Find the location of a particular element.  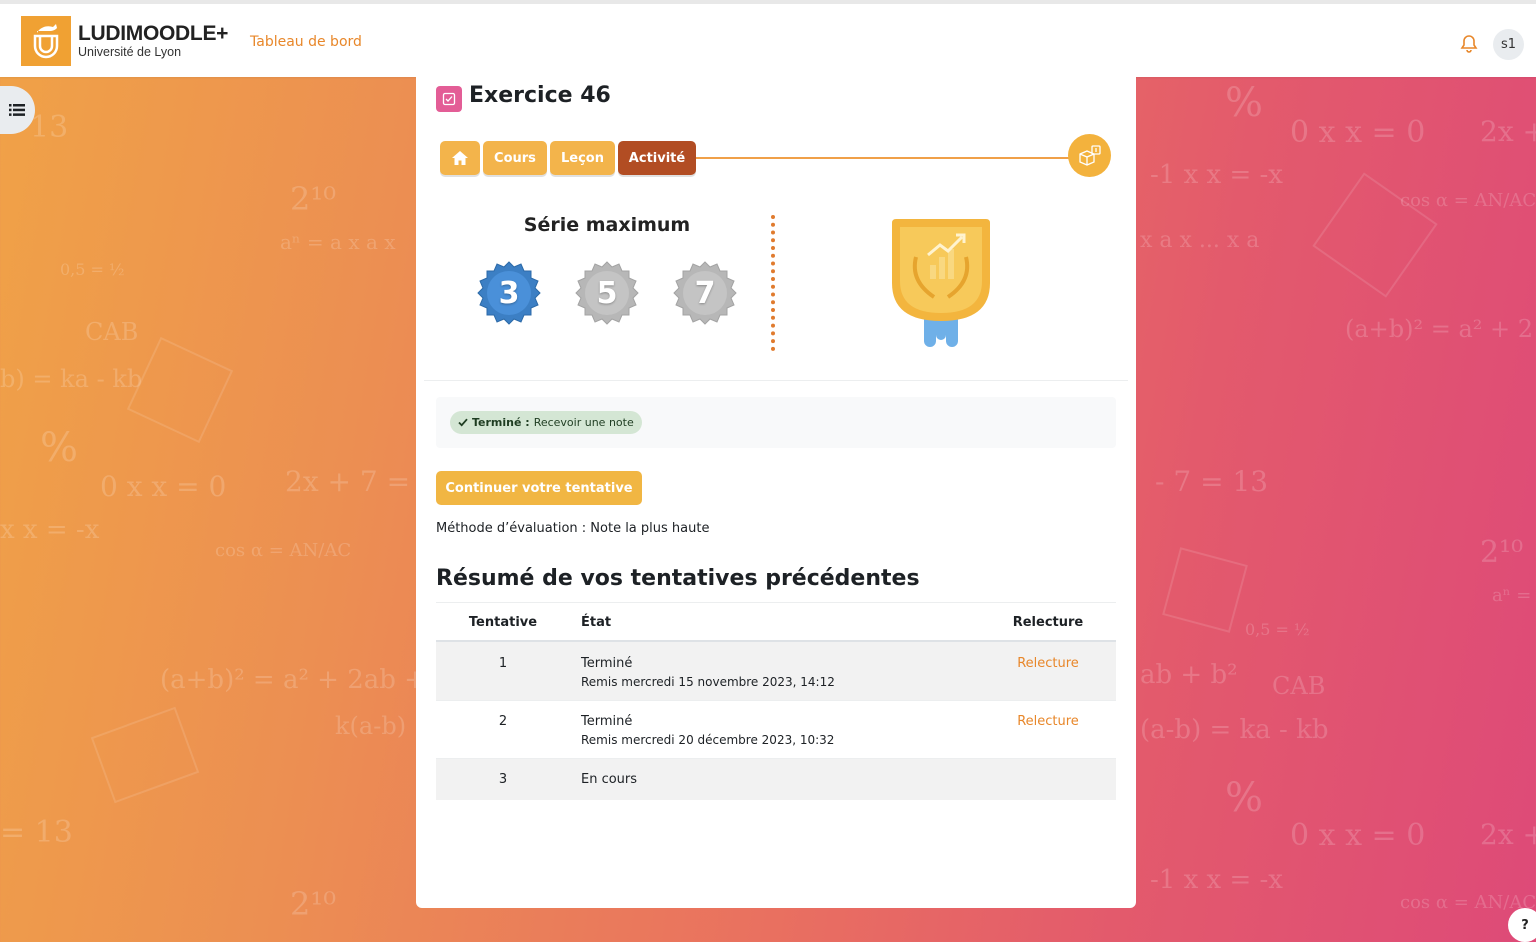

brand-logo is located at coordinates (46, 41).